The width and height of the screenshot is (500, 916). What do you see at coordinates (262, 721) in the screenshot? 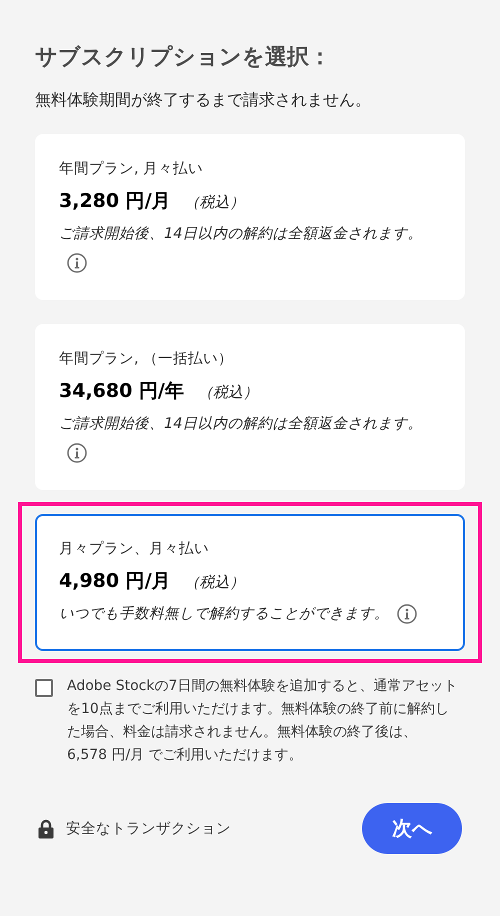
I see `addon-description: Adobe Stockの7日間の無料体験を追加すると、通常アセットを10点までご利用いただけます。無料体験の終了前に解約した場合、料金は請求されません。無料体験の終了後は、 6,578 円/月 でご利用いただけます。` at bounding box center [262, 721].